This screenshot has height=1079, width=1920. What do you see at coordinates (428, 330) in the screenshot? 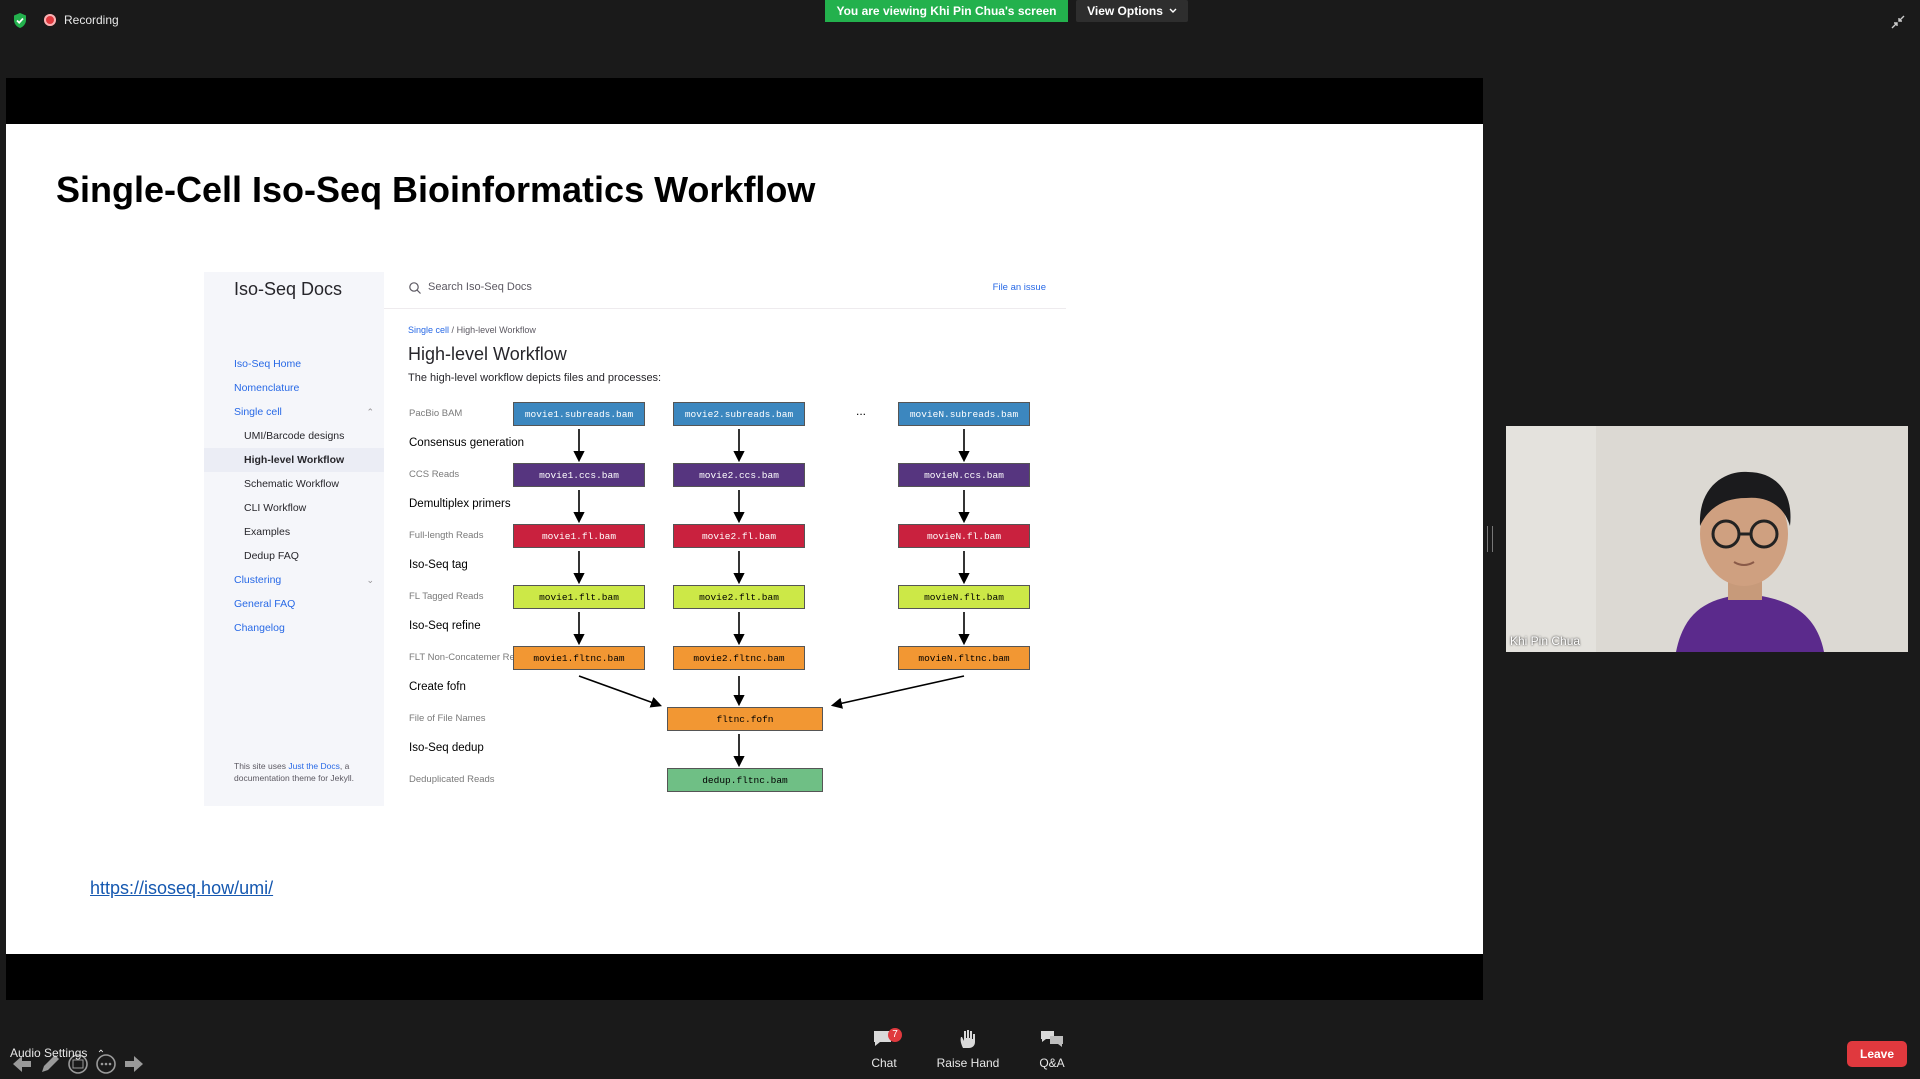
I see `breadcrumb-parent: Single cell` at bounding box center [428, 330].